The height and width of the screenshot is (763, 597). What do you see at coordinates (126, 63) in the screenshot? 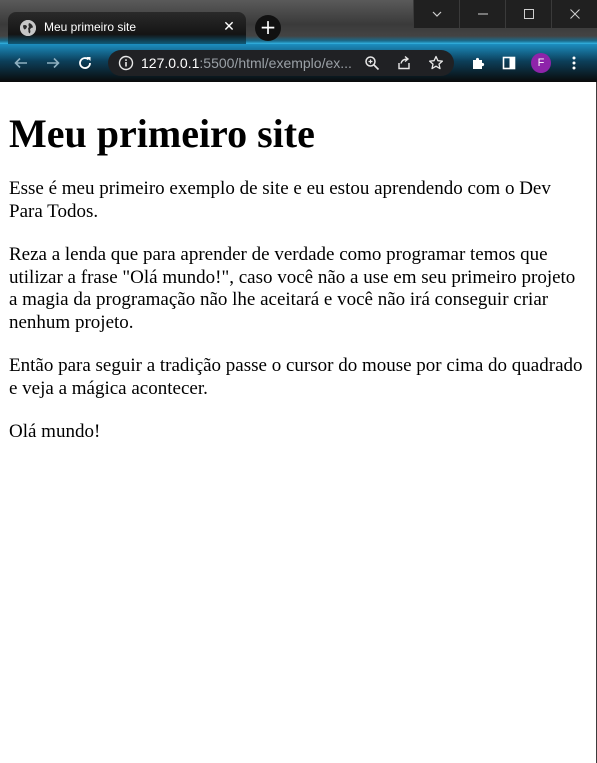
I see `info-icon` at bounding box center [126, 63].